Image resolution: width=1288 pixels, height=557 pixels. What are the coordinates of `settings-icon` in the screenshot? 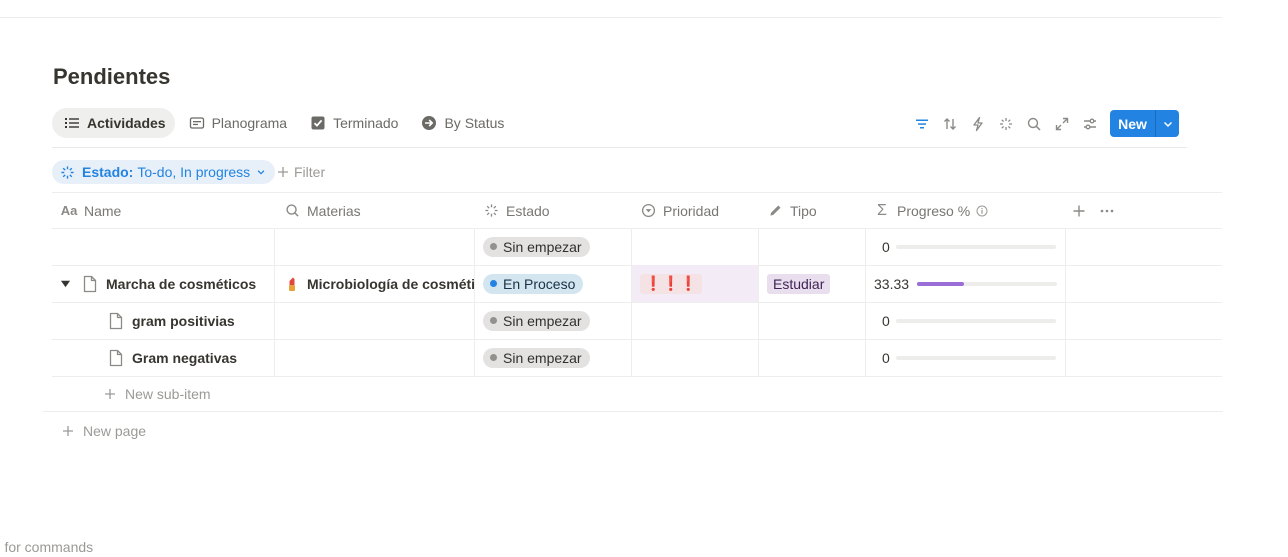 It's located at (1090, 124).